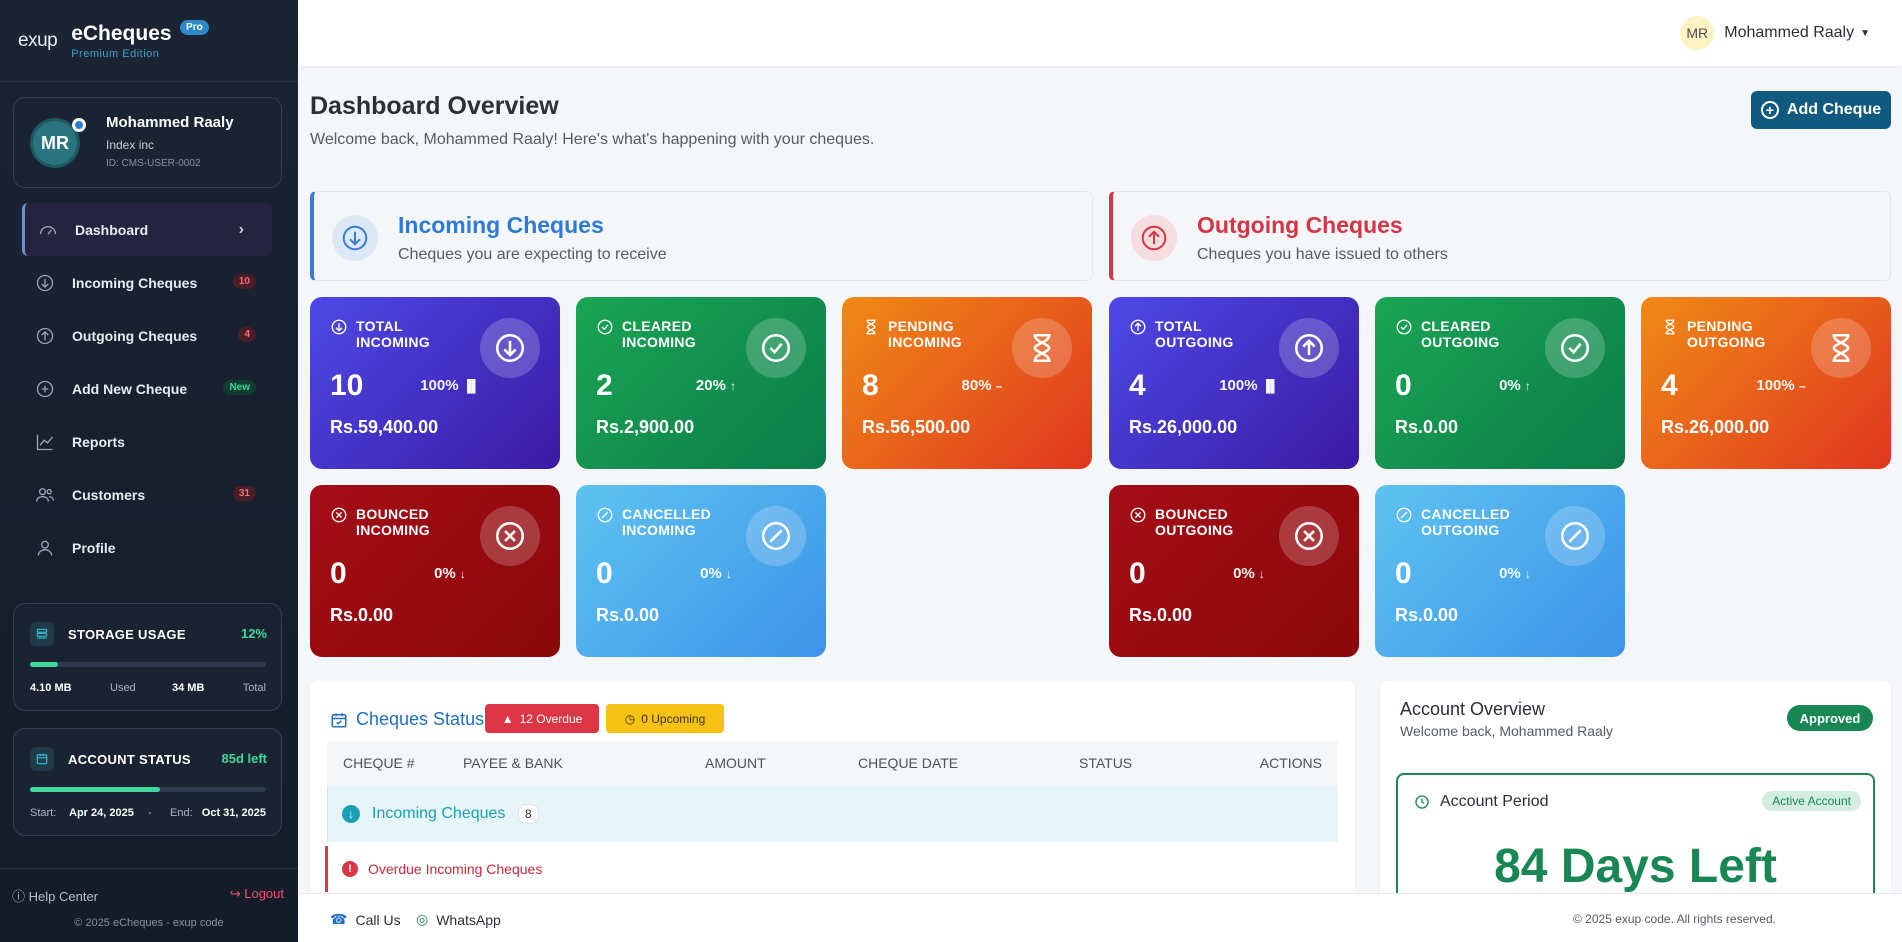 The width and height of the screenshot is (1902, 942). I want to click on used-label: Used, so click(123, 688).